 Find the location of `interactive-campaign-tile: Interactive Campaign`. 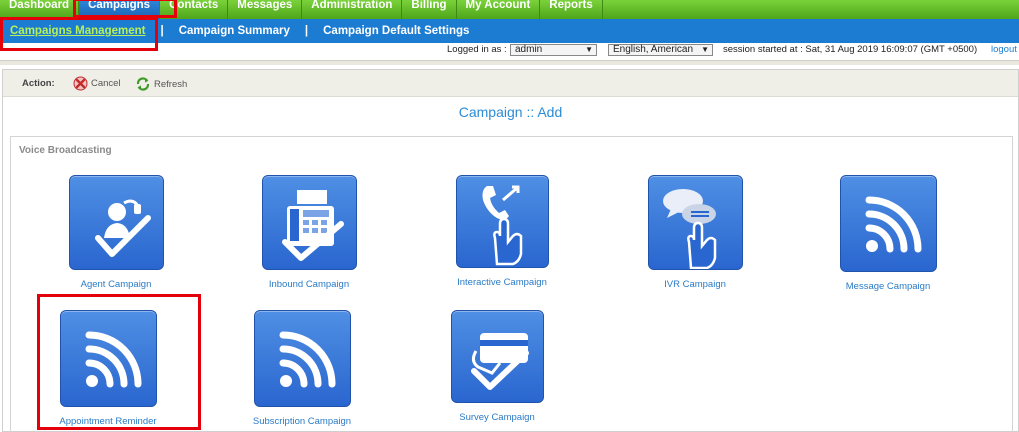

interactive-campaign-tile: Interactive Campaign is located at coordinates (502, 231).